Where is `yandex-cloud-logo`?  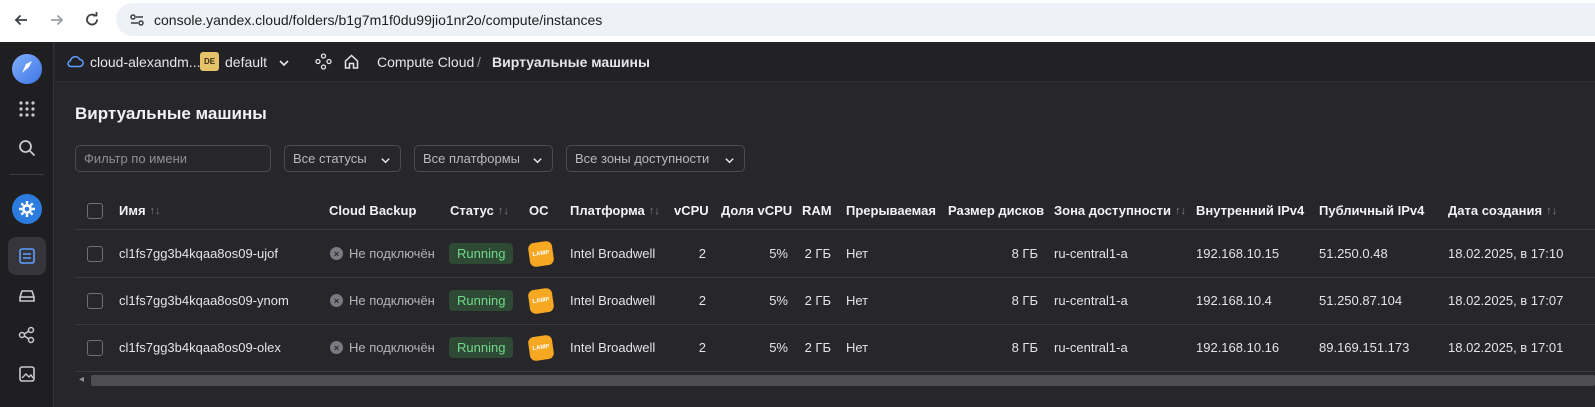
yandex-cloud-logo is located at coordinates (27, 69).